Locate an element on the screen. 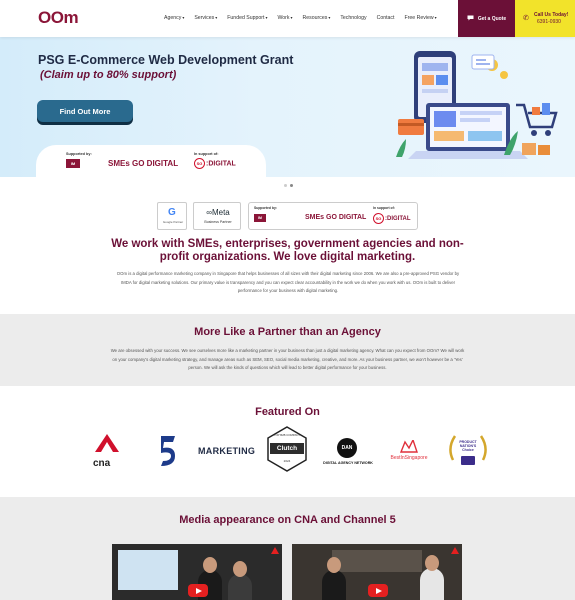 The width and height of the screenshot is (575, 600). hero-title: PSG E-Commerce Web Development Grant is located at coordinates (166, 60).